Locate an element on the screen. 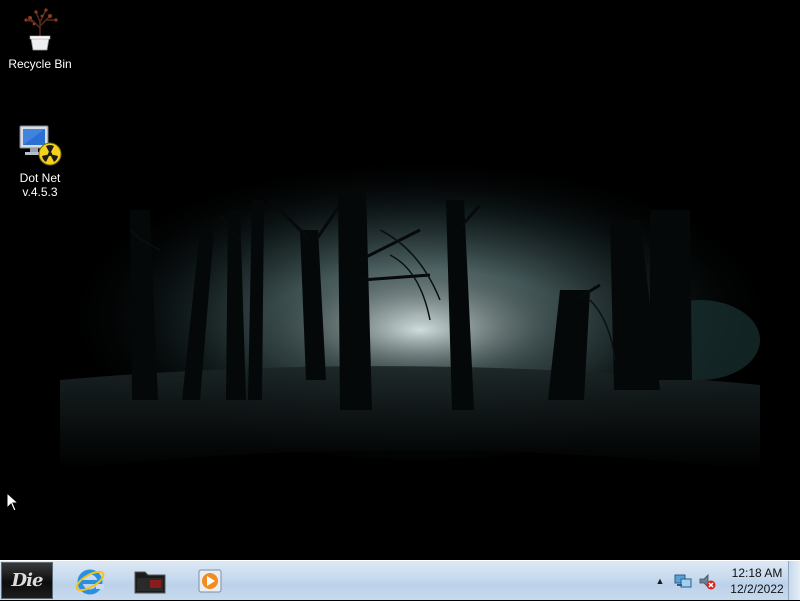 This screenshot has height=601, width=800. network-icon is located at coordinates (683, 581).